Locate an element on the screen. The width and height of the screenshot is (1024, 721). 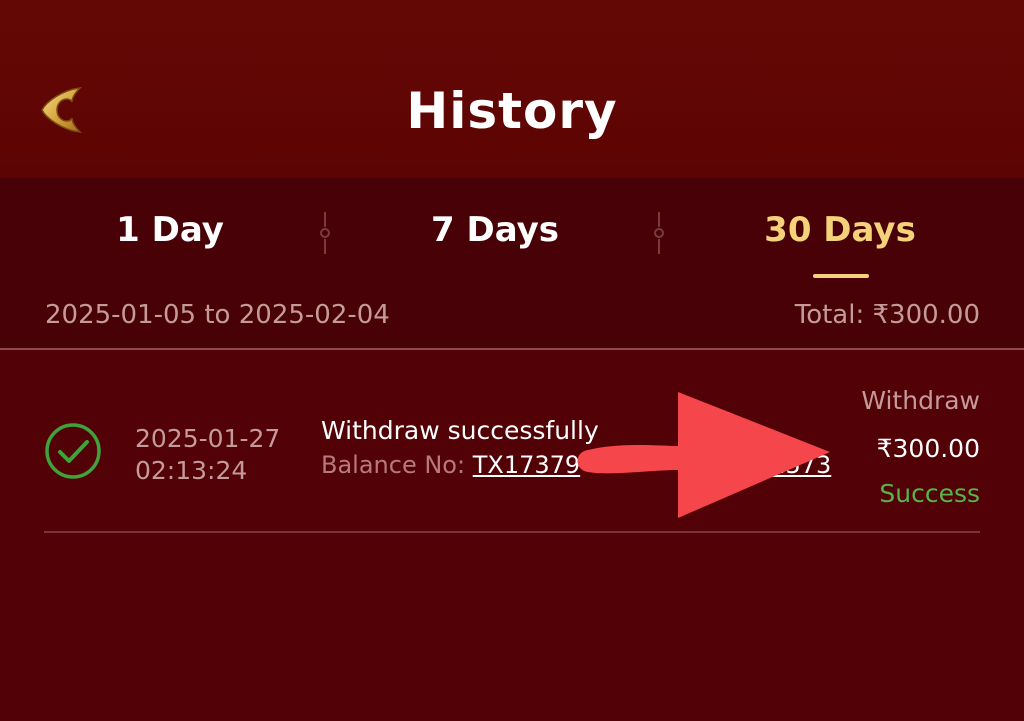
record-description: Withdraw successfully is located at coordinates (460, 430).